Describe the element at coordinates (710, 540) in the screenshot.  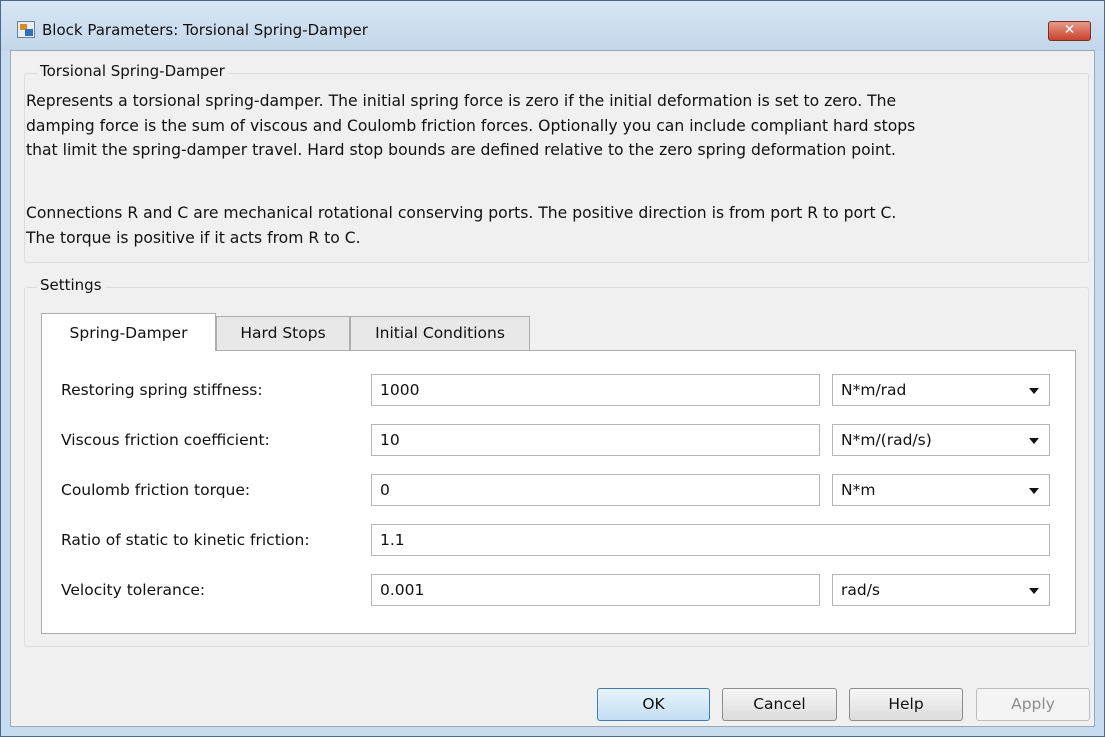
I see `static-kinetic-friction-ratio-input: 1.1` at that location.